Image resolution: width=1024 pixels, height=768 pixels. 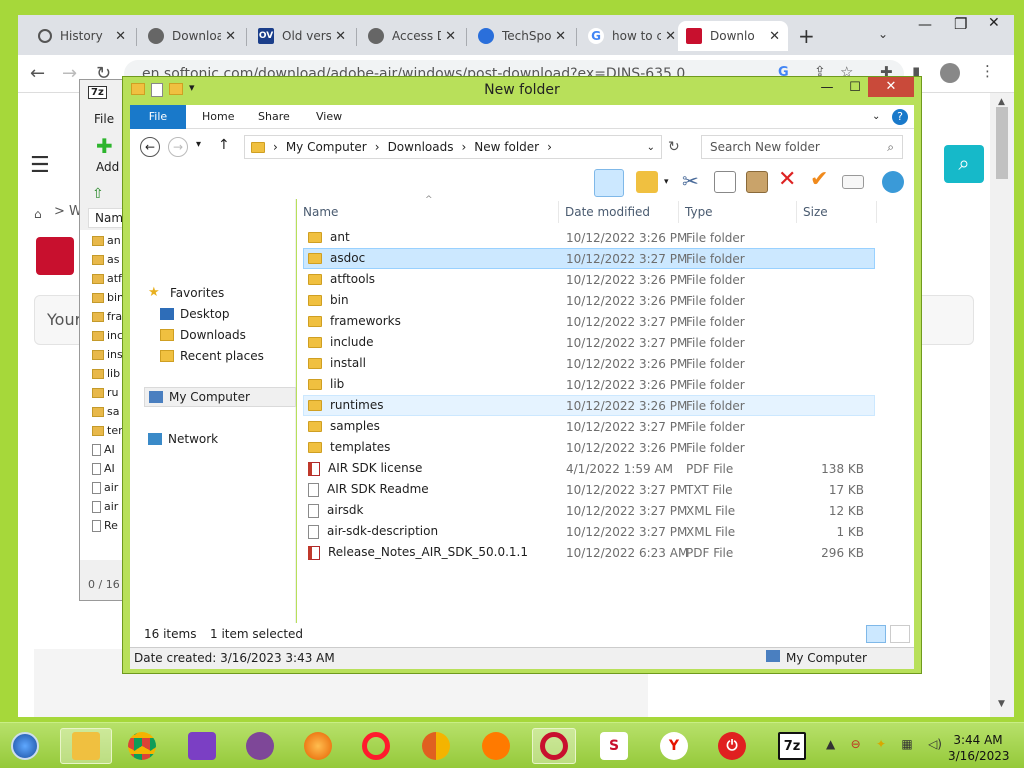 I want to click on tab-download-1: Downloa ✕, so click(x=192, y=36).